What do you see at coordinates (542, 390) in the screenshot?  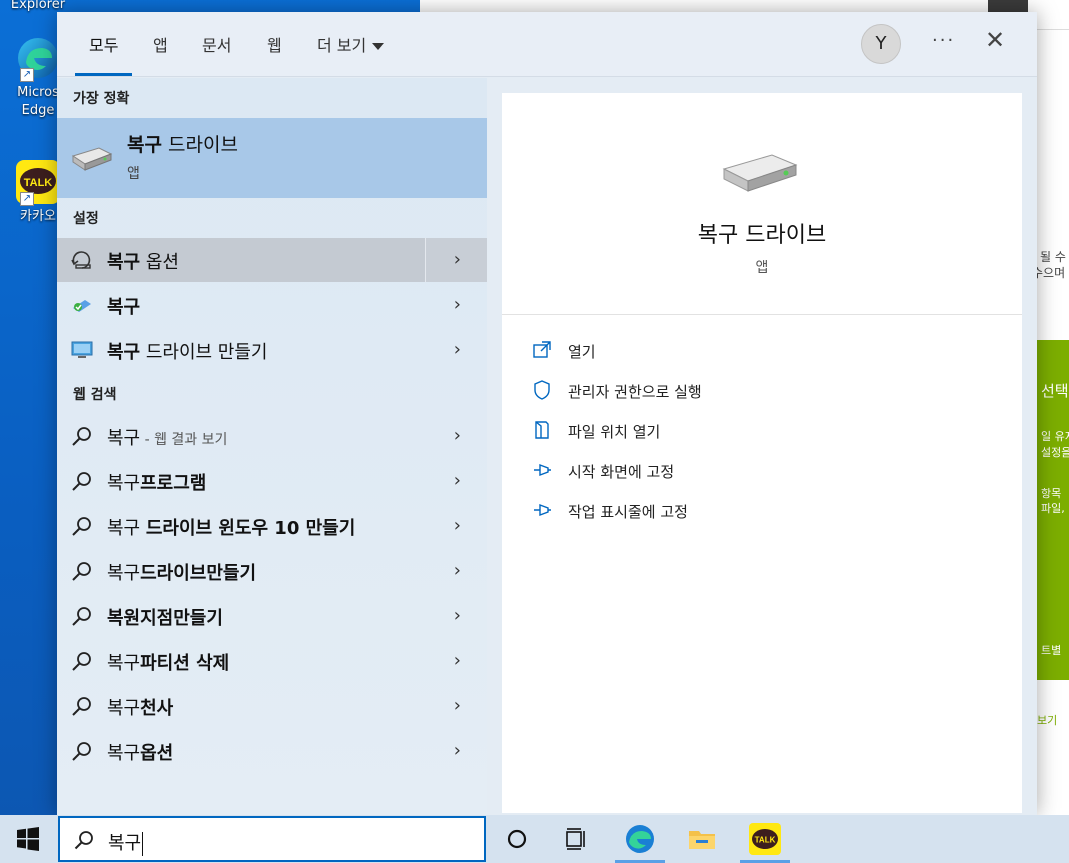 I see `shield-icon` at bounding box center [542, 390].